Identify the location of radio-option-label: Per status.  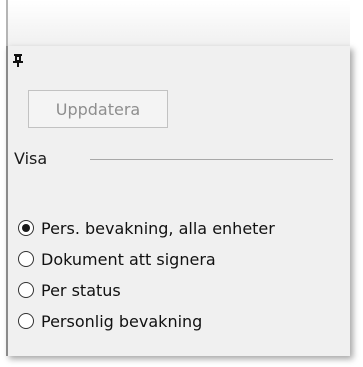
(81, 290).